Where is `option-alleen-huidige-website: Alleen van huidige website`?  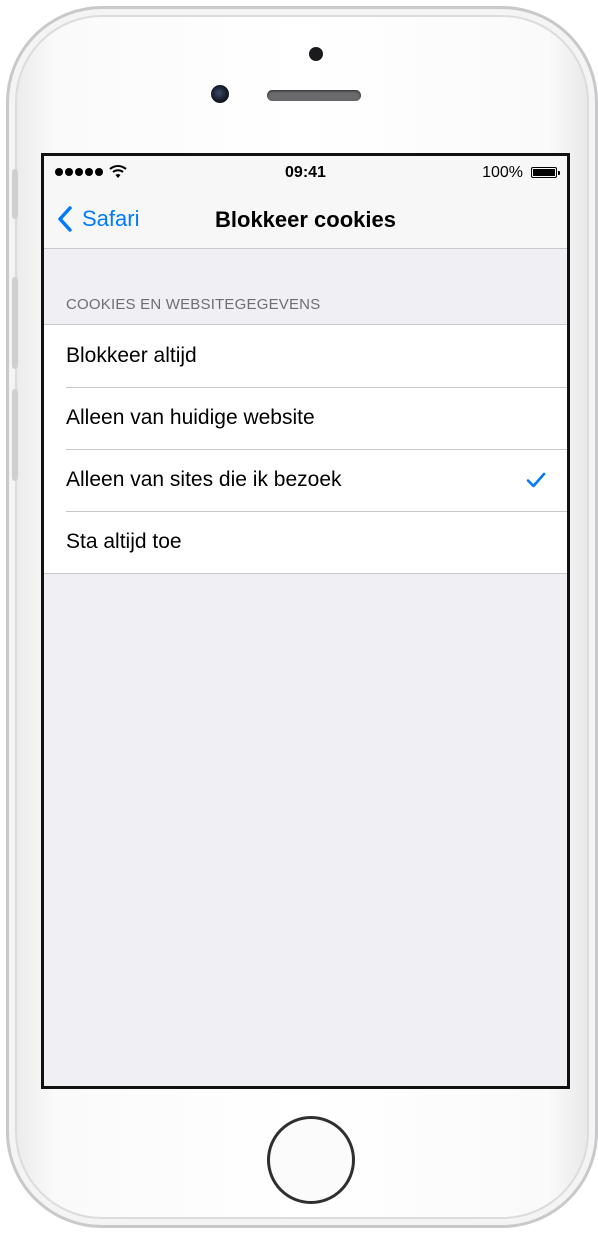
option-alleen-huidige-website: Alleen van huidige website is located at coordinates (305, 418).